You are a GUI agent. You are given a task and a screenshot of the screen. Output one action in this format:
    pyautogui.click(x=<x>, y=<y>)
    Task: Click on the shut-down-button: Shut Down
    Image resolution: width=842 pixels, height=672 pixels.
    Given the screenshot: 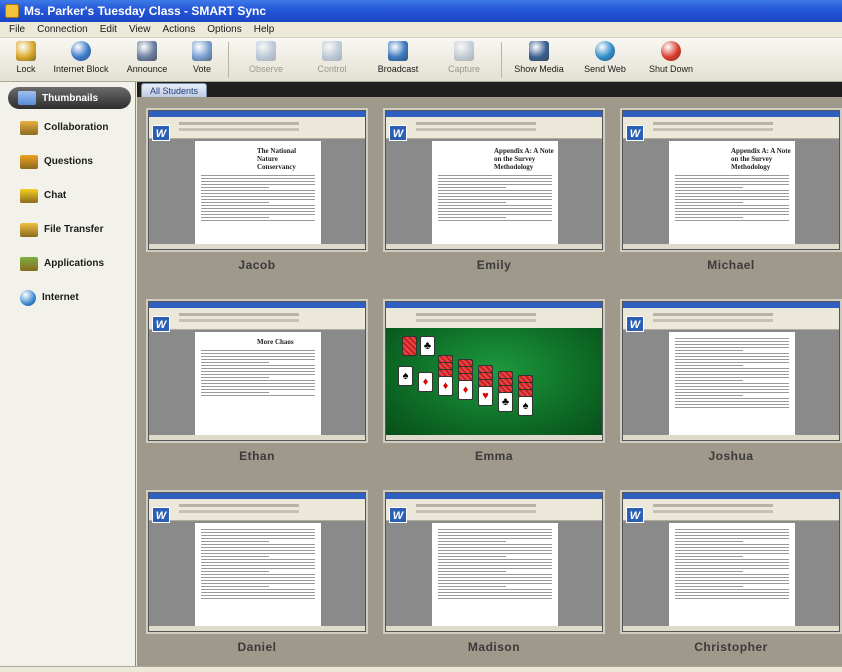 What is the action you would take?
    pyautogui.click(x=671, y=56)
    